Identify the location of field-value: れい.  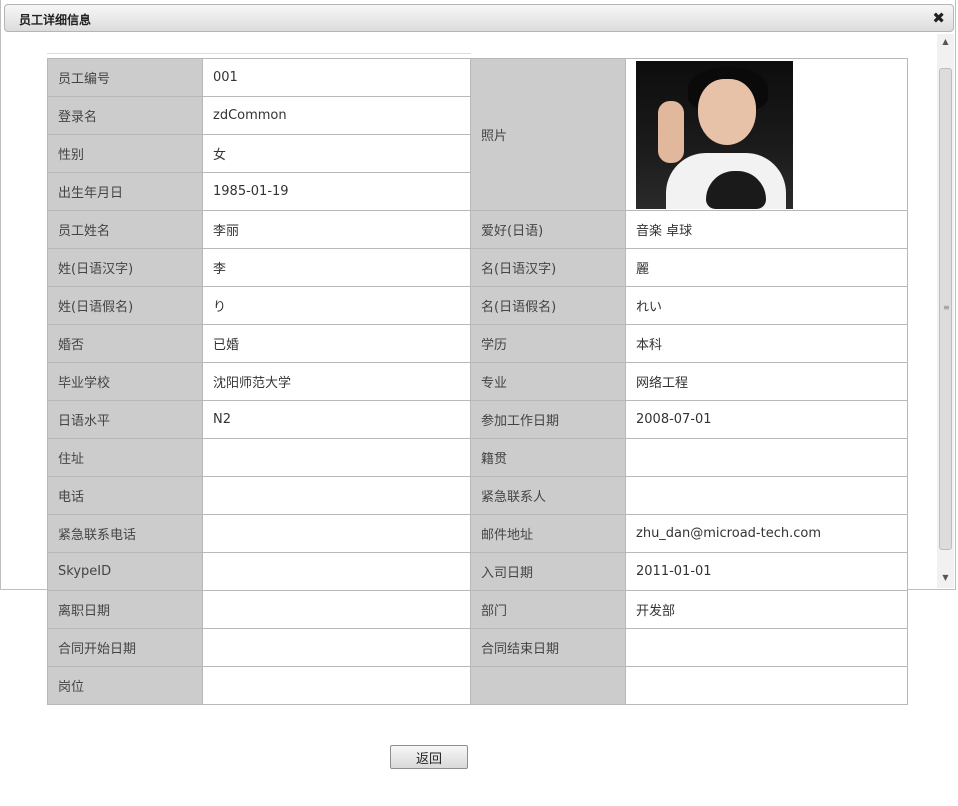
(766, 305).